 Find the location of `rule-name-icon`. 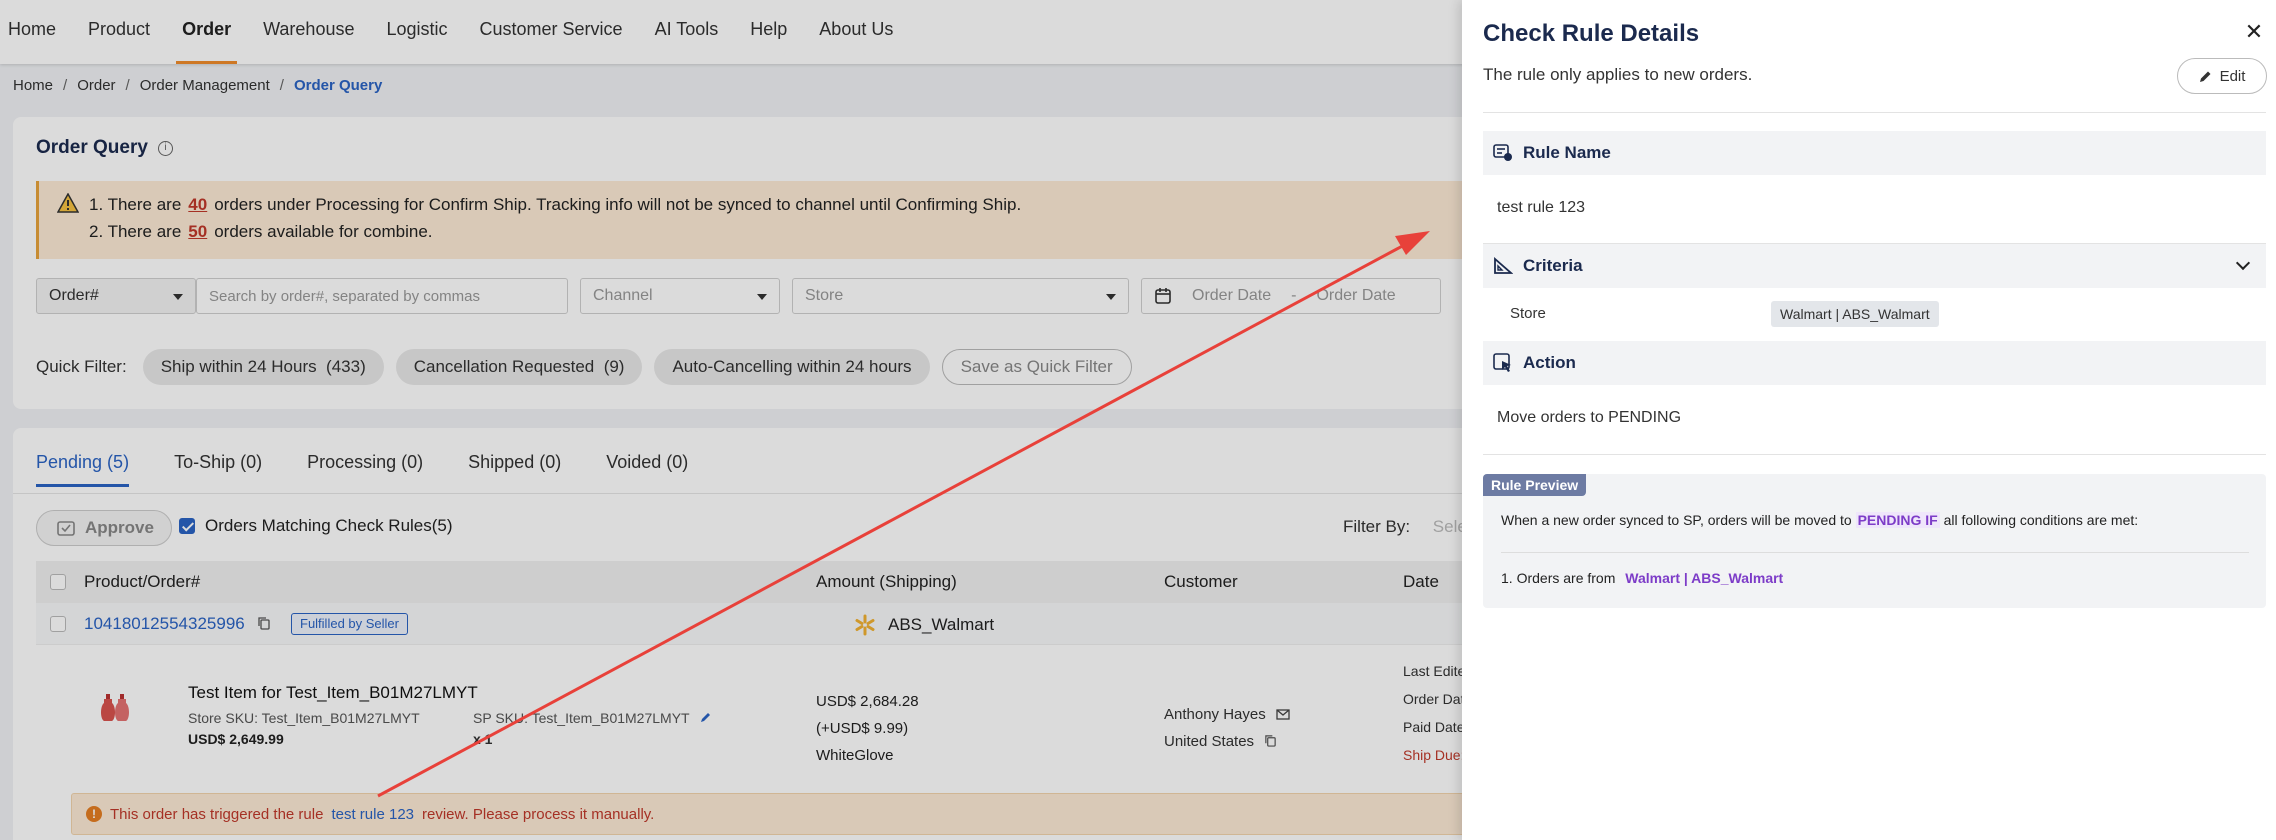

rule-name-icon is located at coordinates (1502, 152).